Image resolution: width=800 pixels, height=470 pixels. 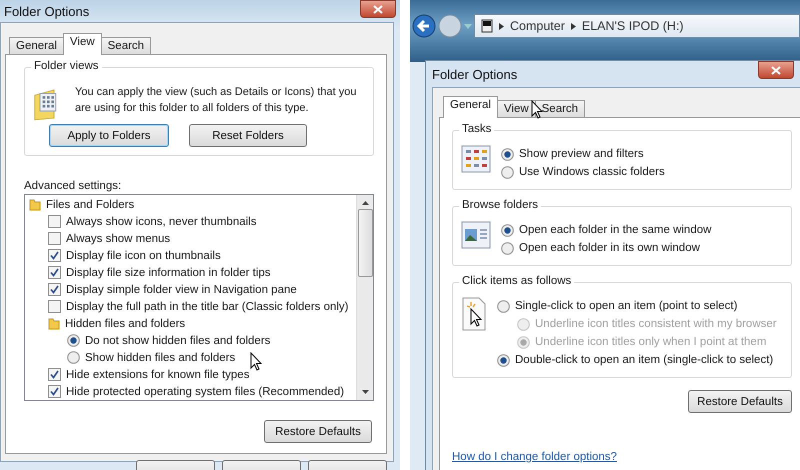 What do you see at coordinates (90, 204) in the screenshot?
I see `option-label: Files and Folders` at bounding box center [90, 204].